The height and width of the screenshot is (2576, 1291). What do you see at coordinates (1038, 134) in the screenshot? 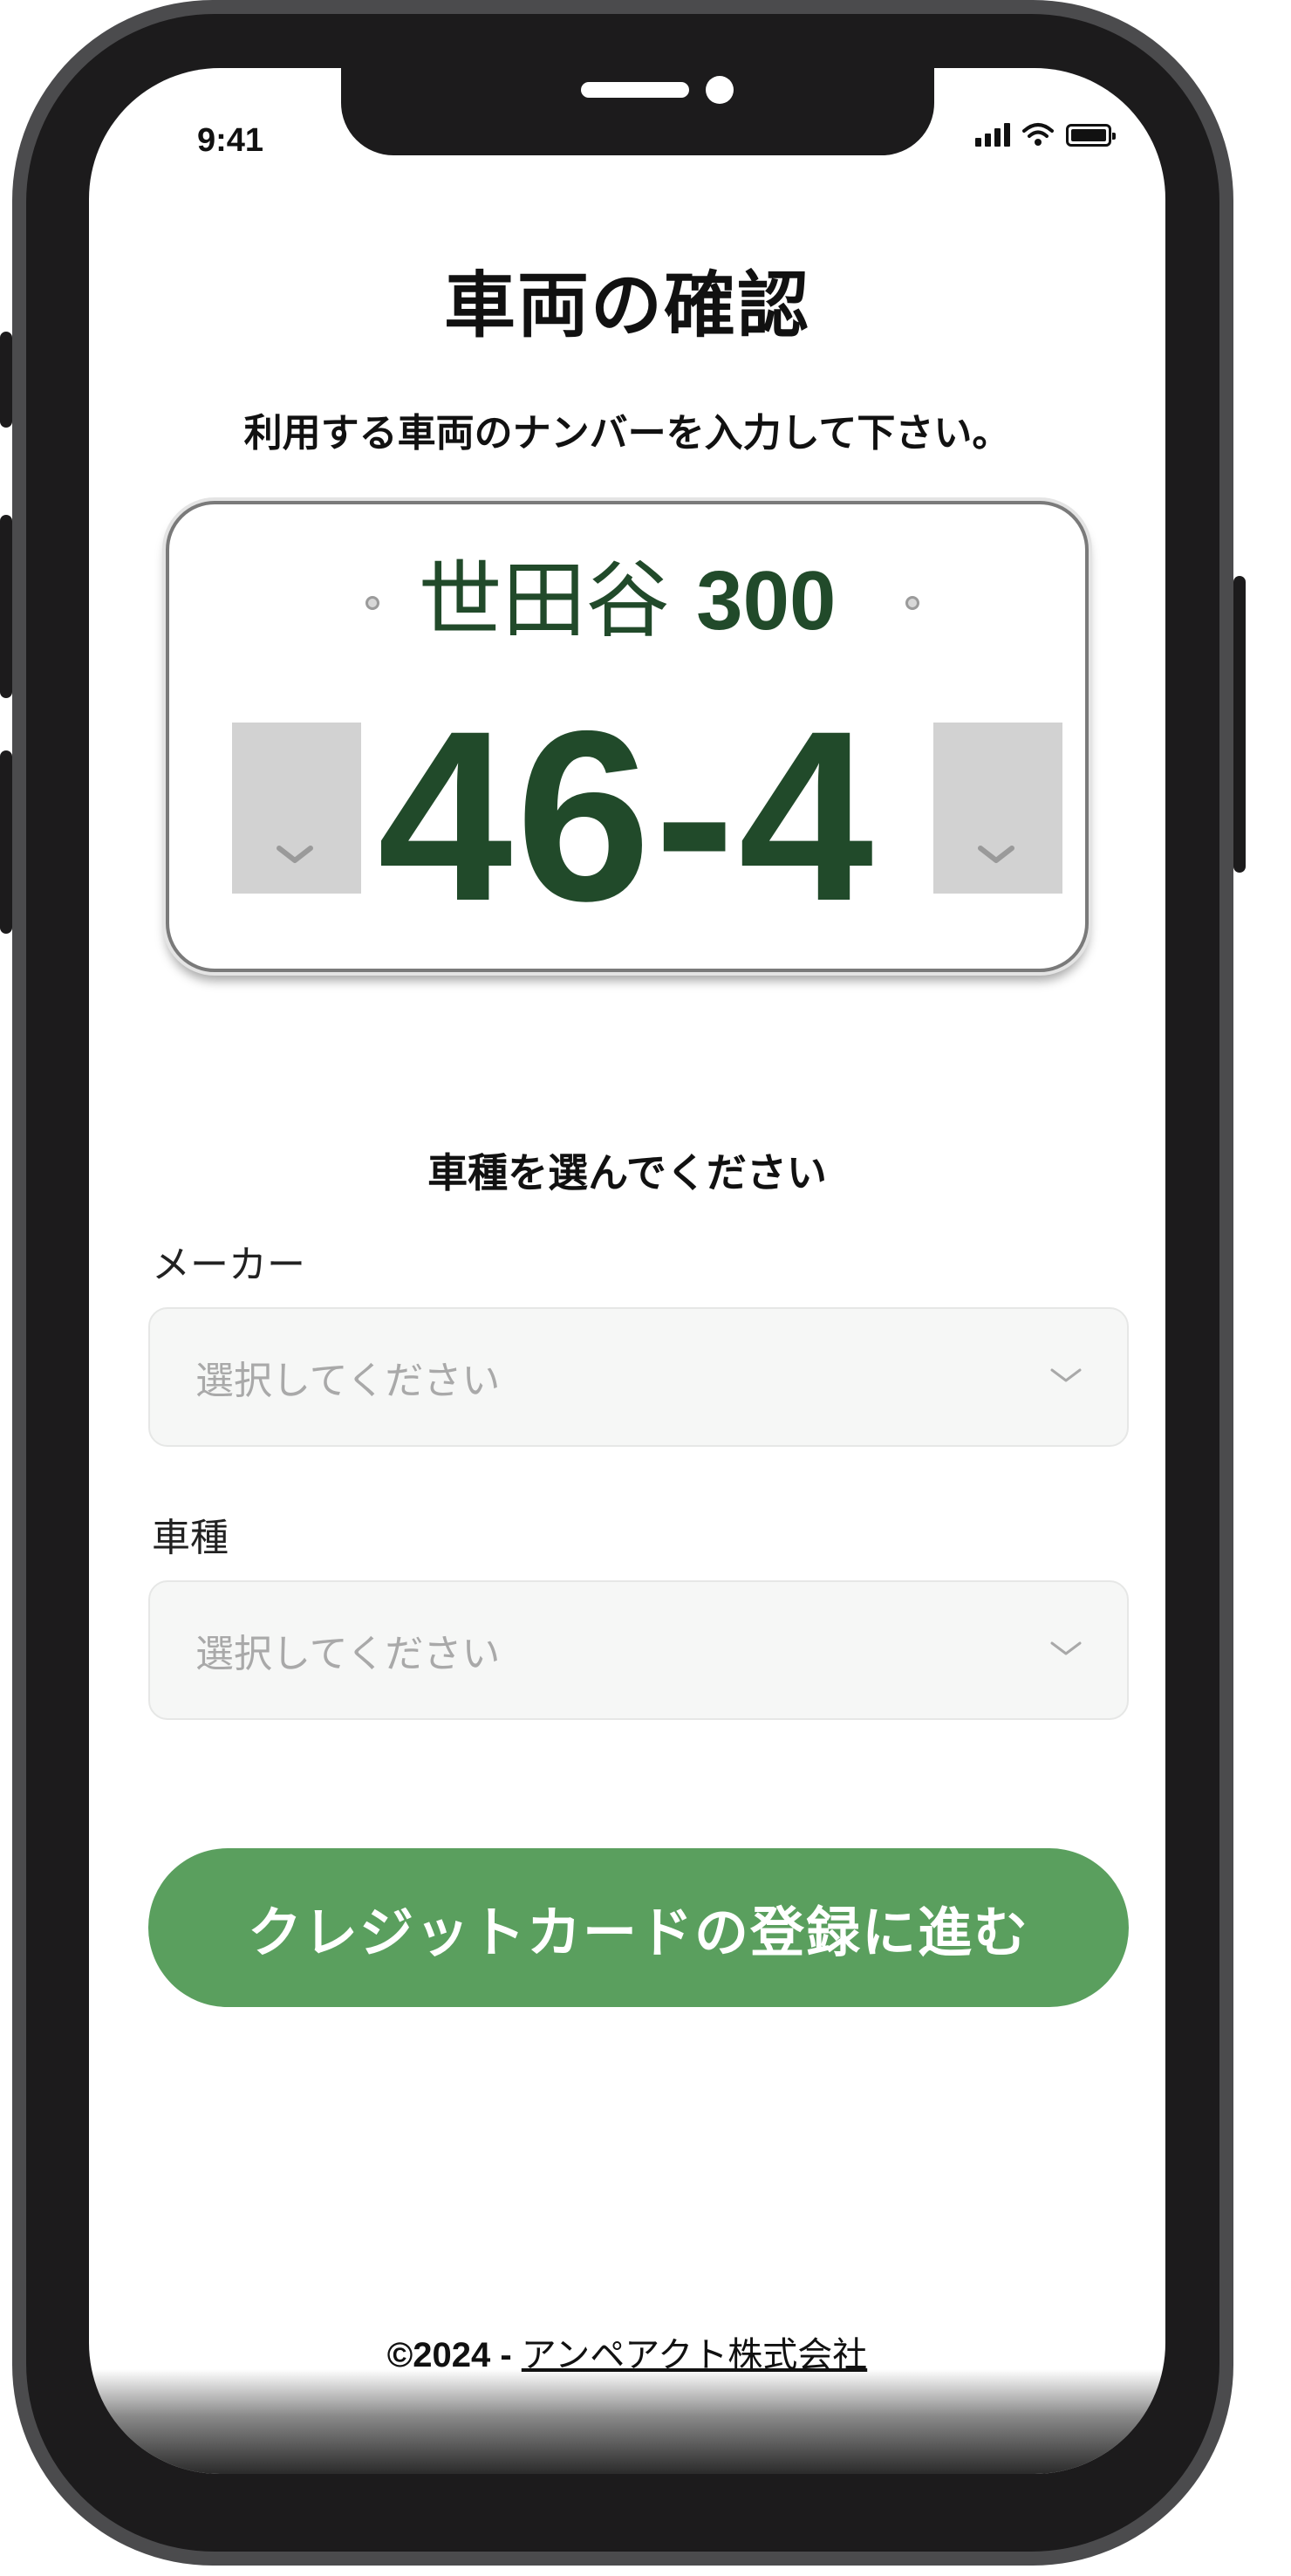
I see `wifi-icon` at bounding box center [1038, 134].